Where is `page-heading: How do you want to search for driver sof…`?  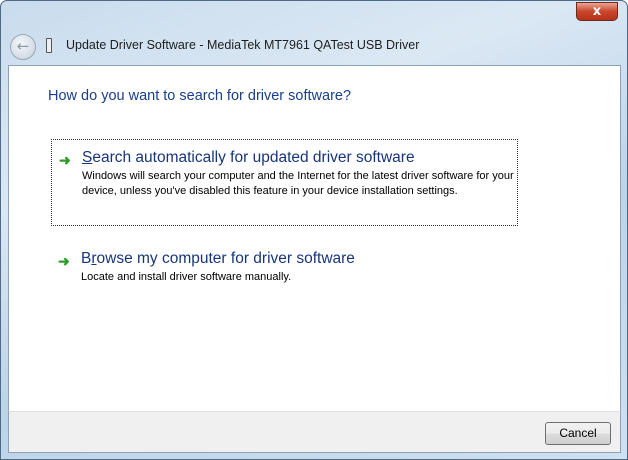
page-heading: How do you want to search for driver sof… is located at coordinates (200, 96).